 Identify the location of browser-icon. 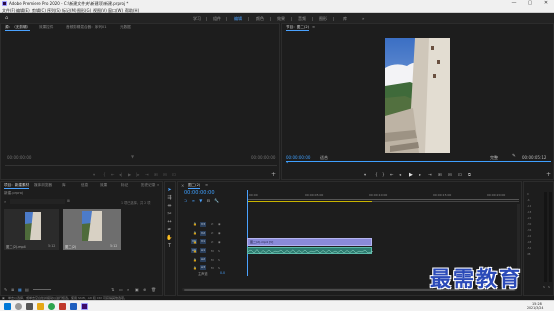
(51, 306).